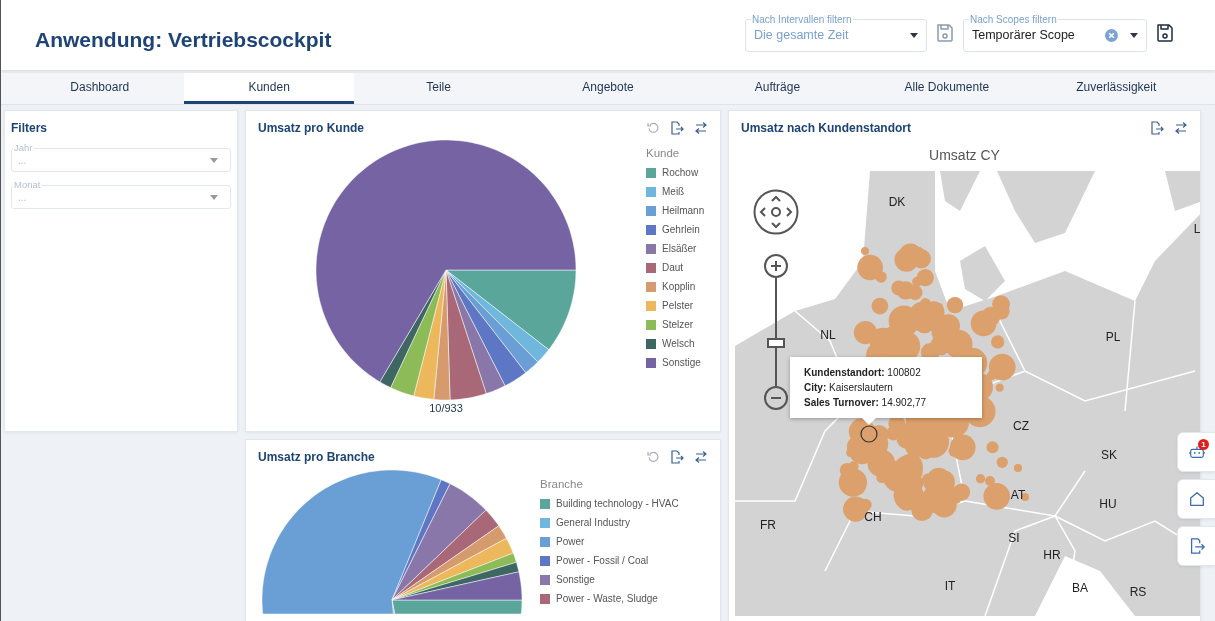 The height and width of the screenshot is (621, 1215). What do you see at coordinates (438, 88) in the screenshot?
I see `tab: Teile` at bounding box center [438, 88].